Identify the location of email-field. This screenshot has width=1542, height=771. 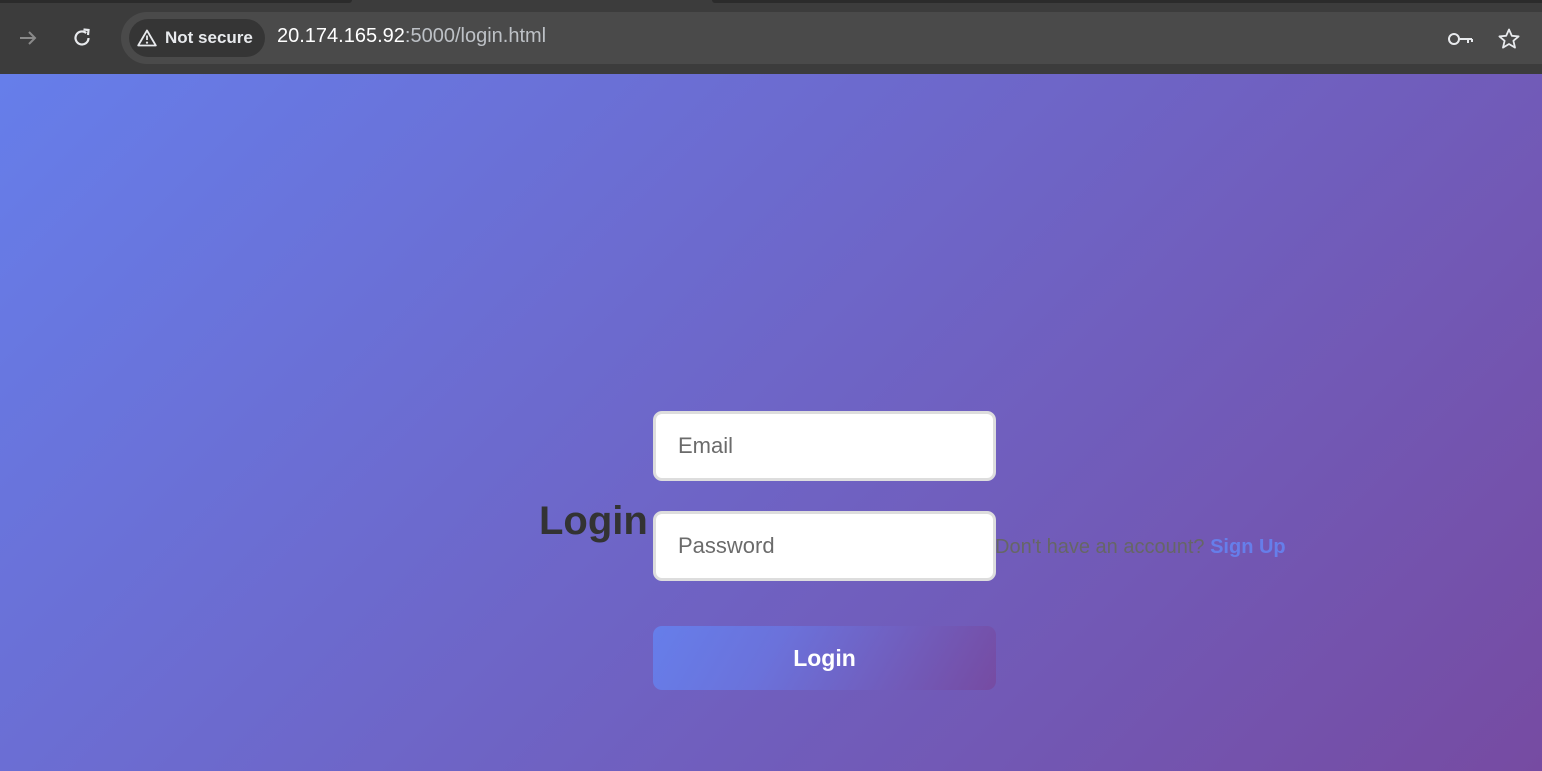
(824, 446).